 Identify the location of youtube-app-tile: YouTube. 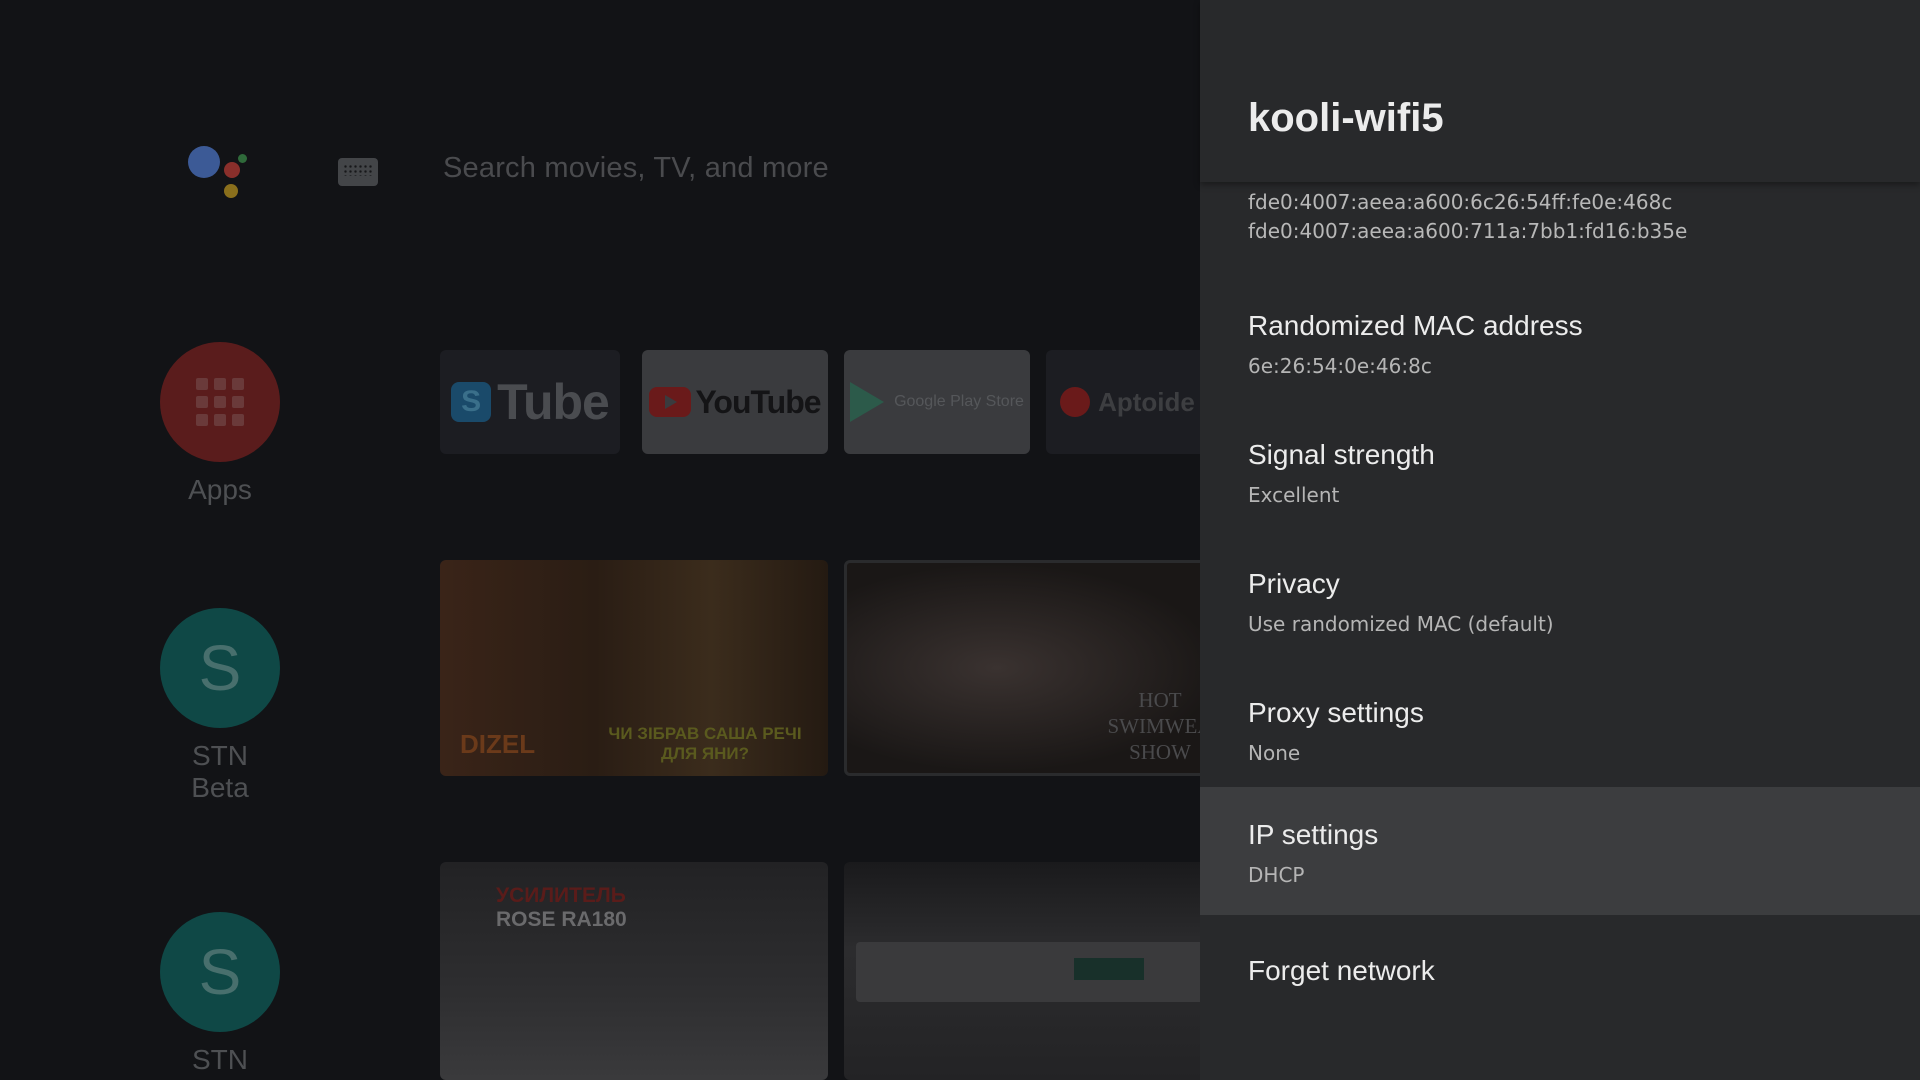
(735, 402).